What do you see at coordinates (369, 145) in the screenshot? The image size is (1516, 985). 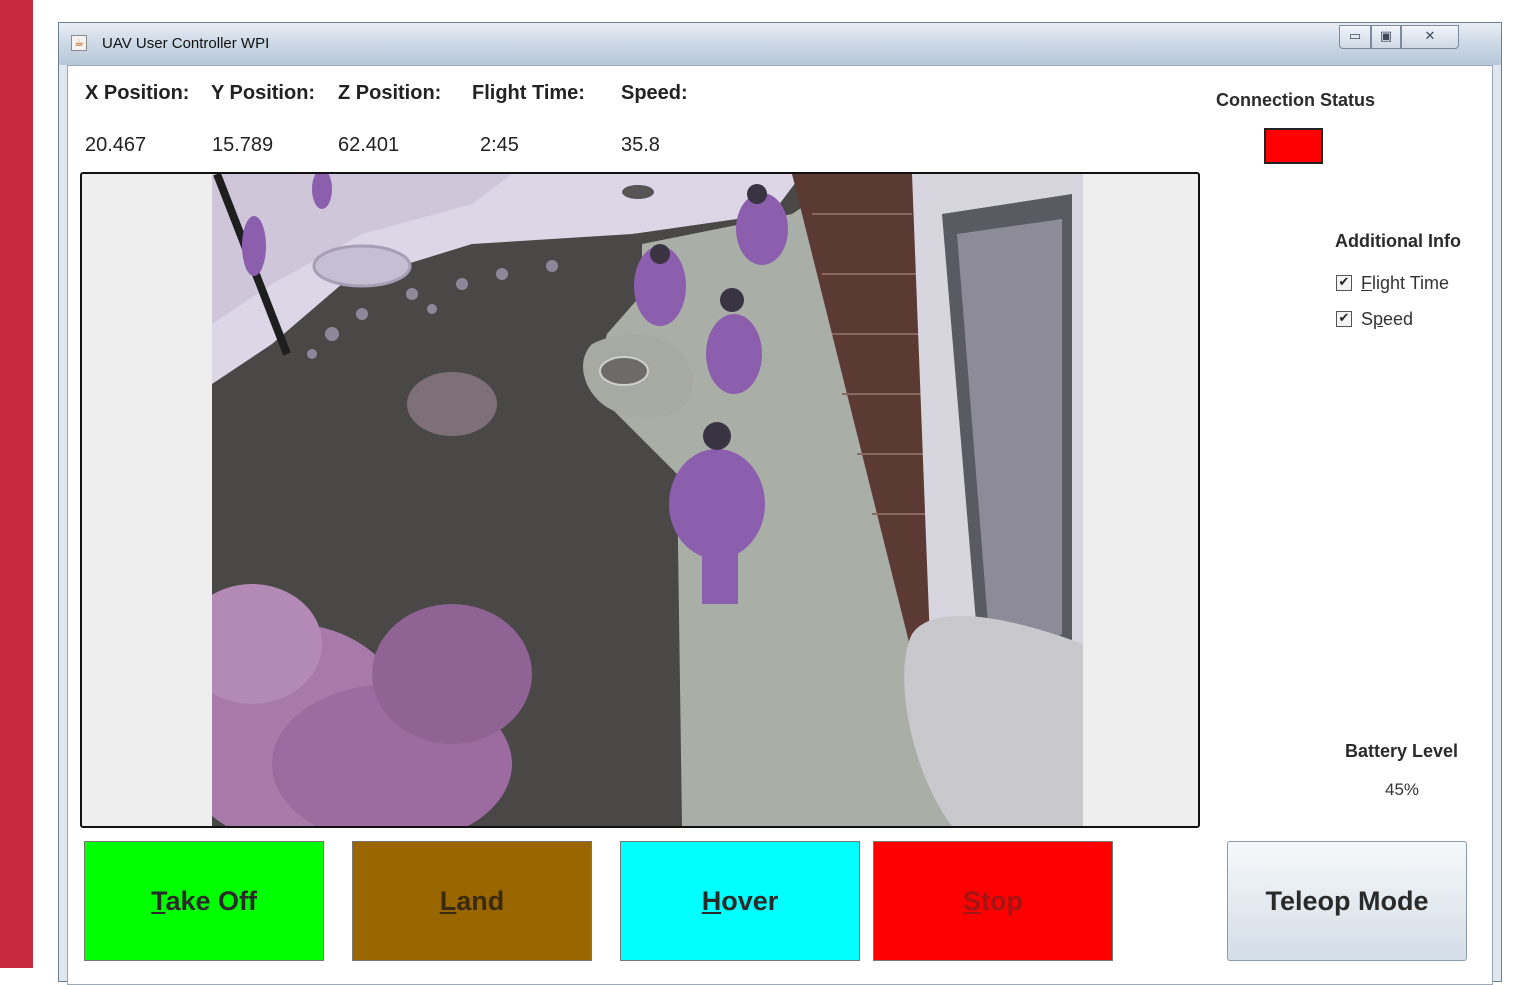 I see `z-position-value: 62.401` at bounding box center [369, 145].